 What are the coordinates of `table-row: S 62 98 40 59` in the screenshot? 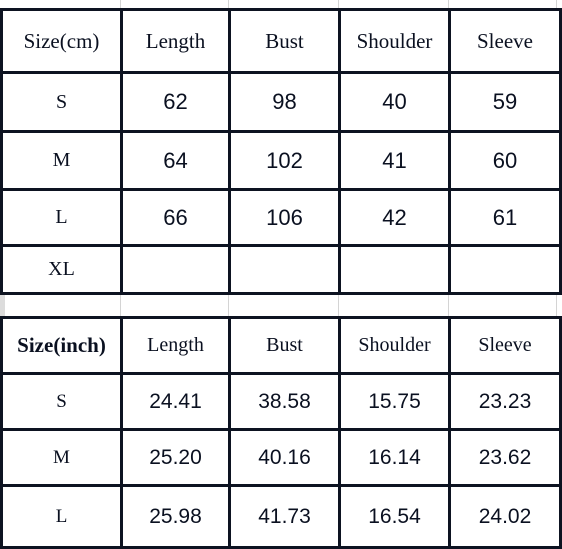 It's located at (281, 102).